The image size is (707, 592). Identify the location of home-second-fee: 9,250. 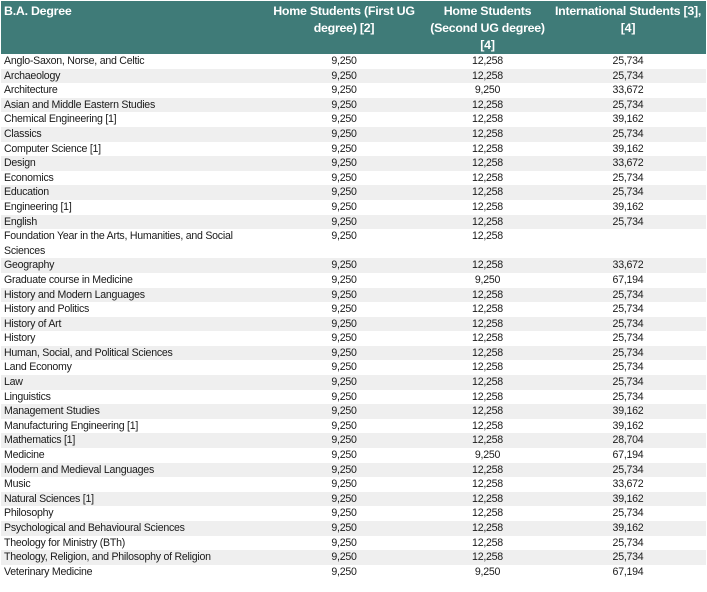
(487, 90).